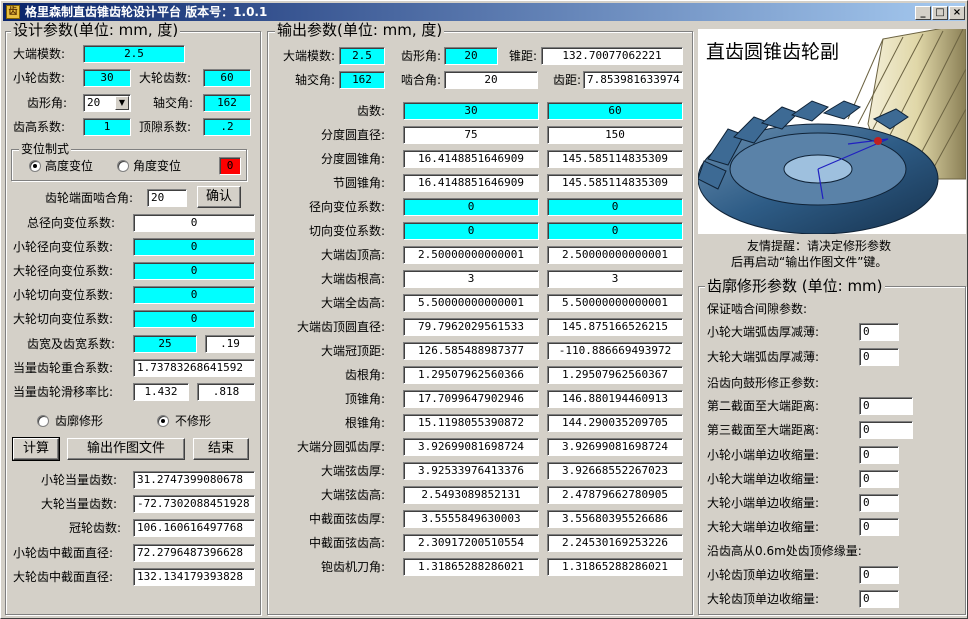 The image size is (968, 619). Describe the element at coordinates (69, 166) in the screenshot. I see `height-shift-label: 高度变位` at that location.